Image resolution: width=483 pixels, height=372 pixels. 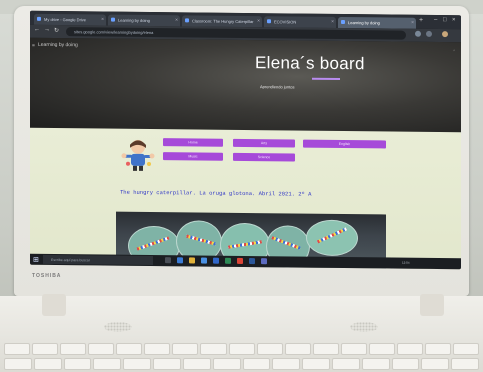 What do you see at coordinates (240, 260) in the screenshot?
I see `chrome-icon` at bounding box center [240, 260].